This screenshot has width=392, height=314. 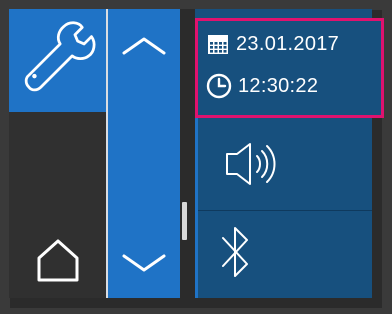 What do you see at coordinates (184, 221) in the screenshot?
I see `scrollbar-thumb` at bounding box center [184, 221].